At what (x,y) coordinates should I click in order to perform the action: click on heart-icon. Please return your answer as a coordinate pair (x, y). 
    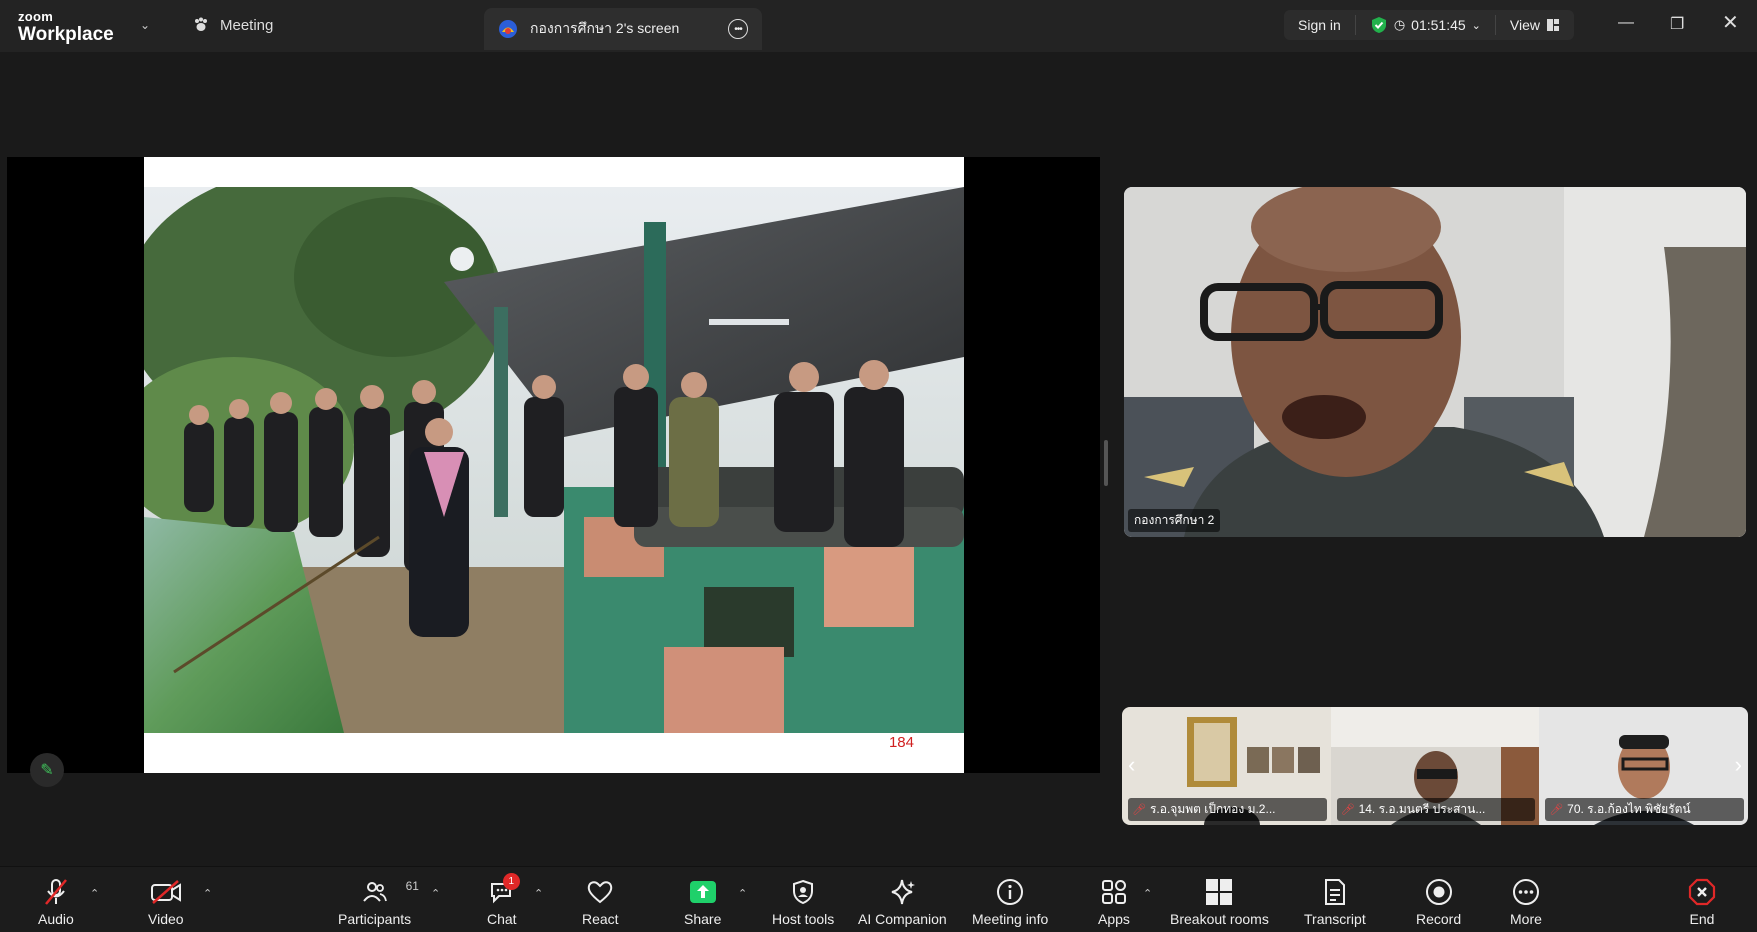
    Looking at the image, I should click on (600, 892).